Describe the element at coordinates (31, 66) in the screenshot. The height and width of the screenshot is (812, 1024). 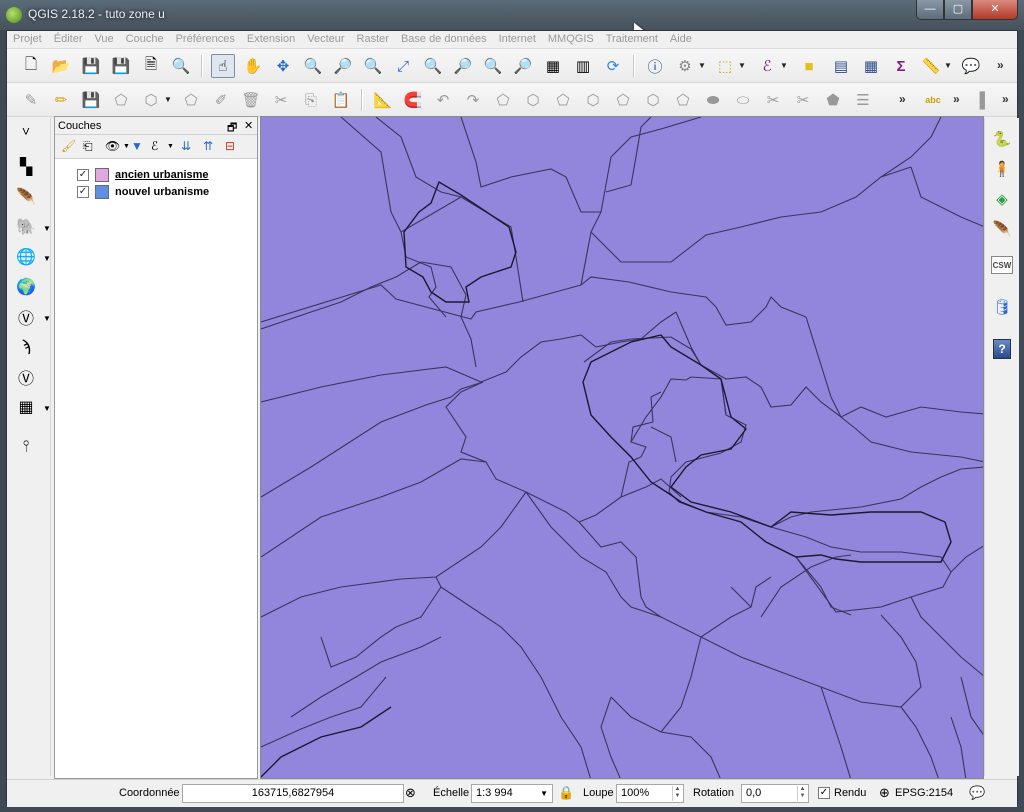
I see `new-project-icon: 🗋` at that location.